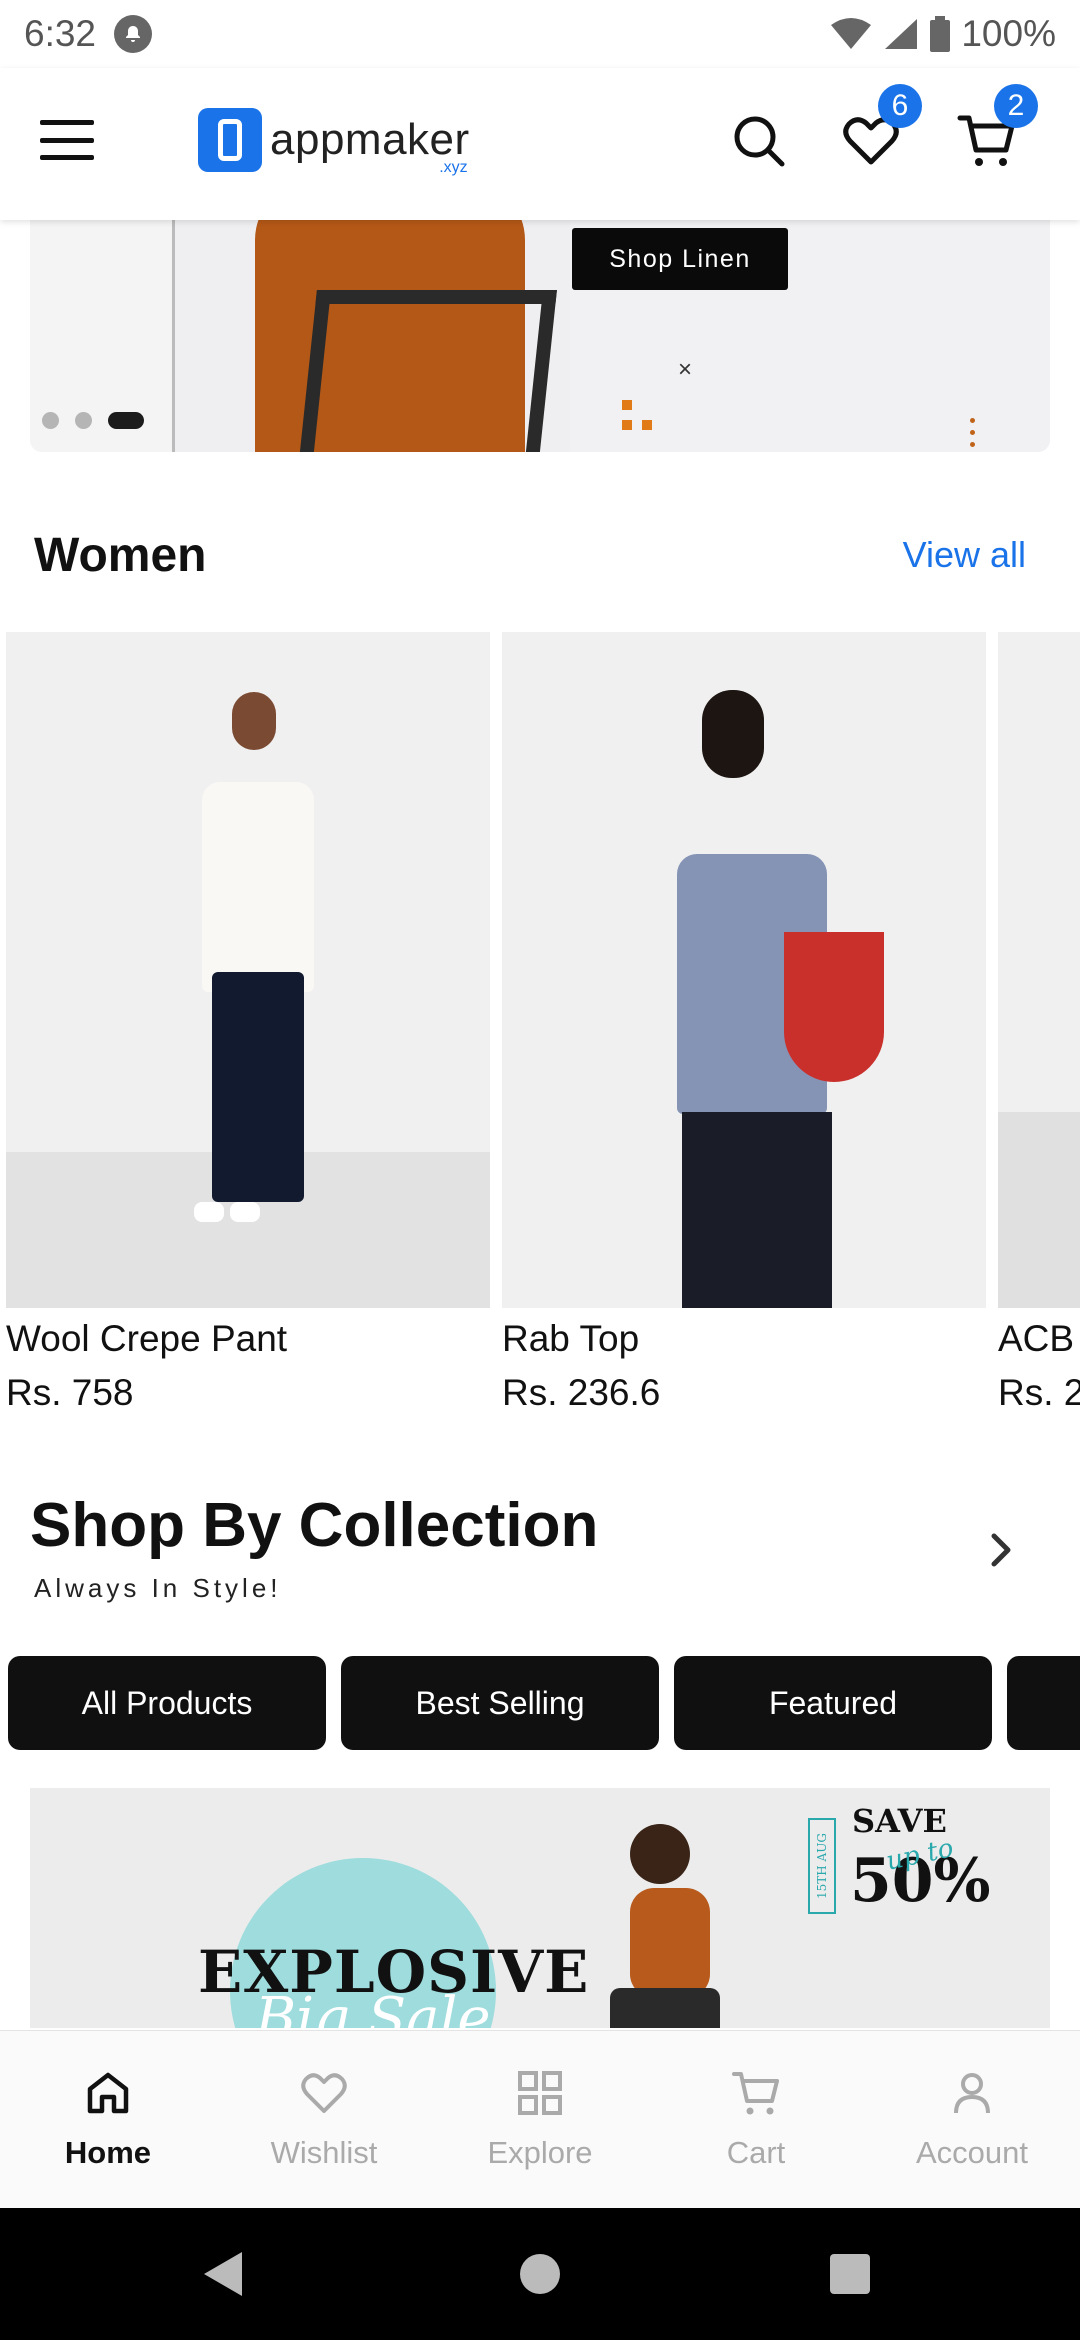 This screenshot has width=1080, height=2340. I want to click on collection-chip, so click(1043, 1703).